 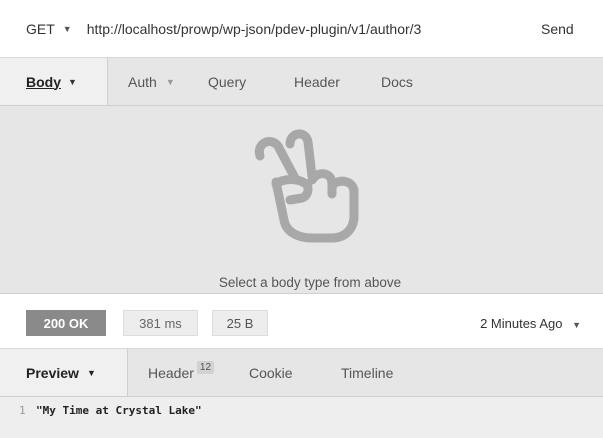 I want to click on tab-response-header-label: Header, so click(x=171, y=372).